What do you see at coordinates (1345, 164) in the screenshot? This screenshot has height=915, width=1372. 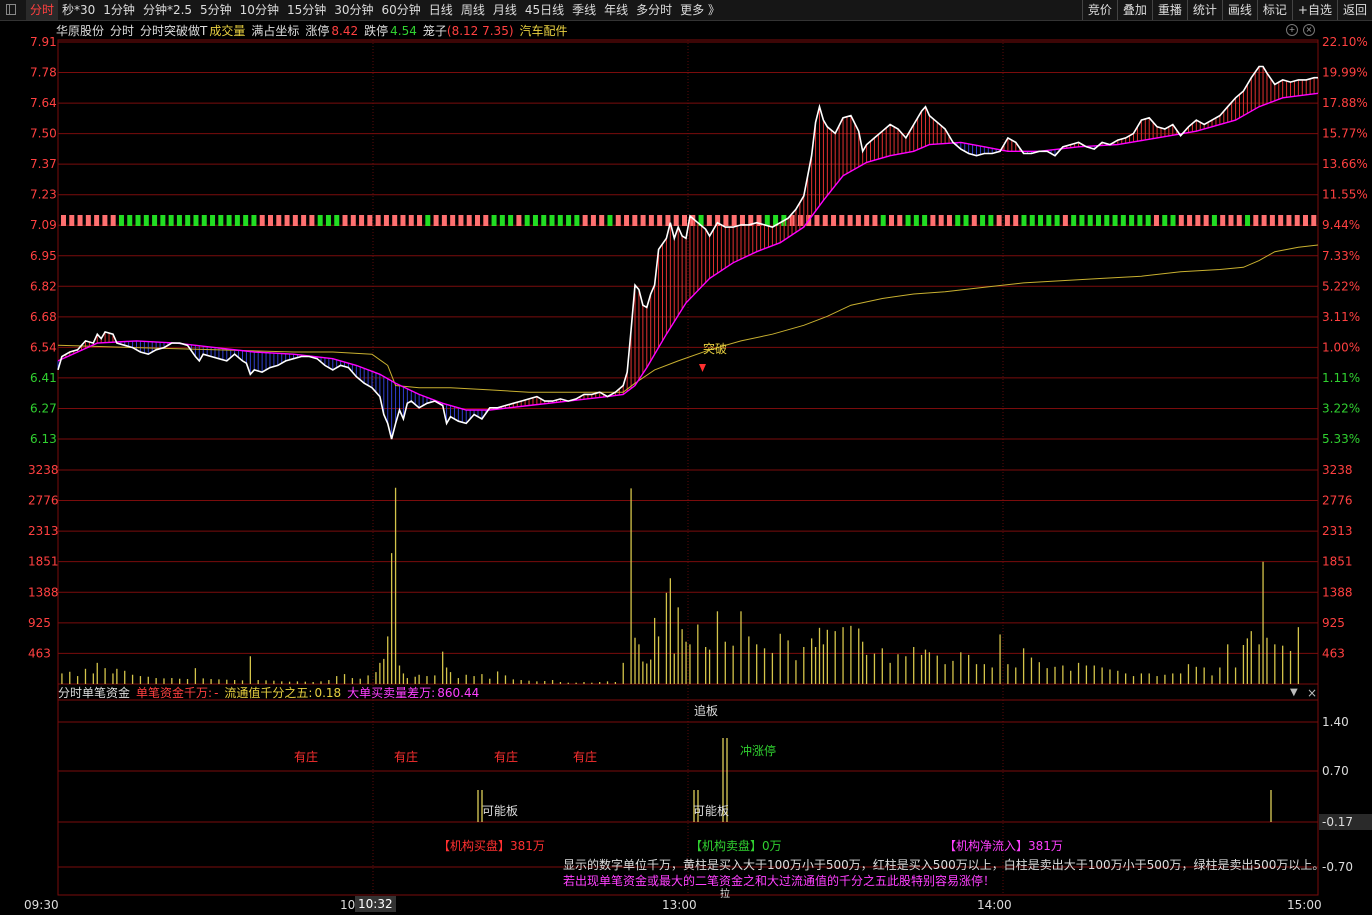 I see `percent-tick-label: 13.66%` at bounding box center [1345, 164].